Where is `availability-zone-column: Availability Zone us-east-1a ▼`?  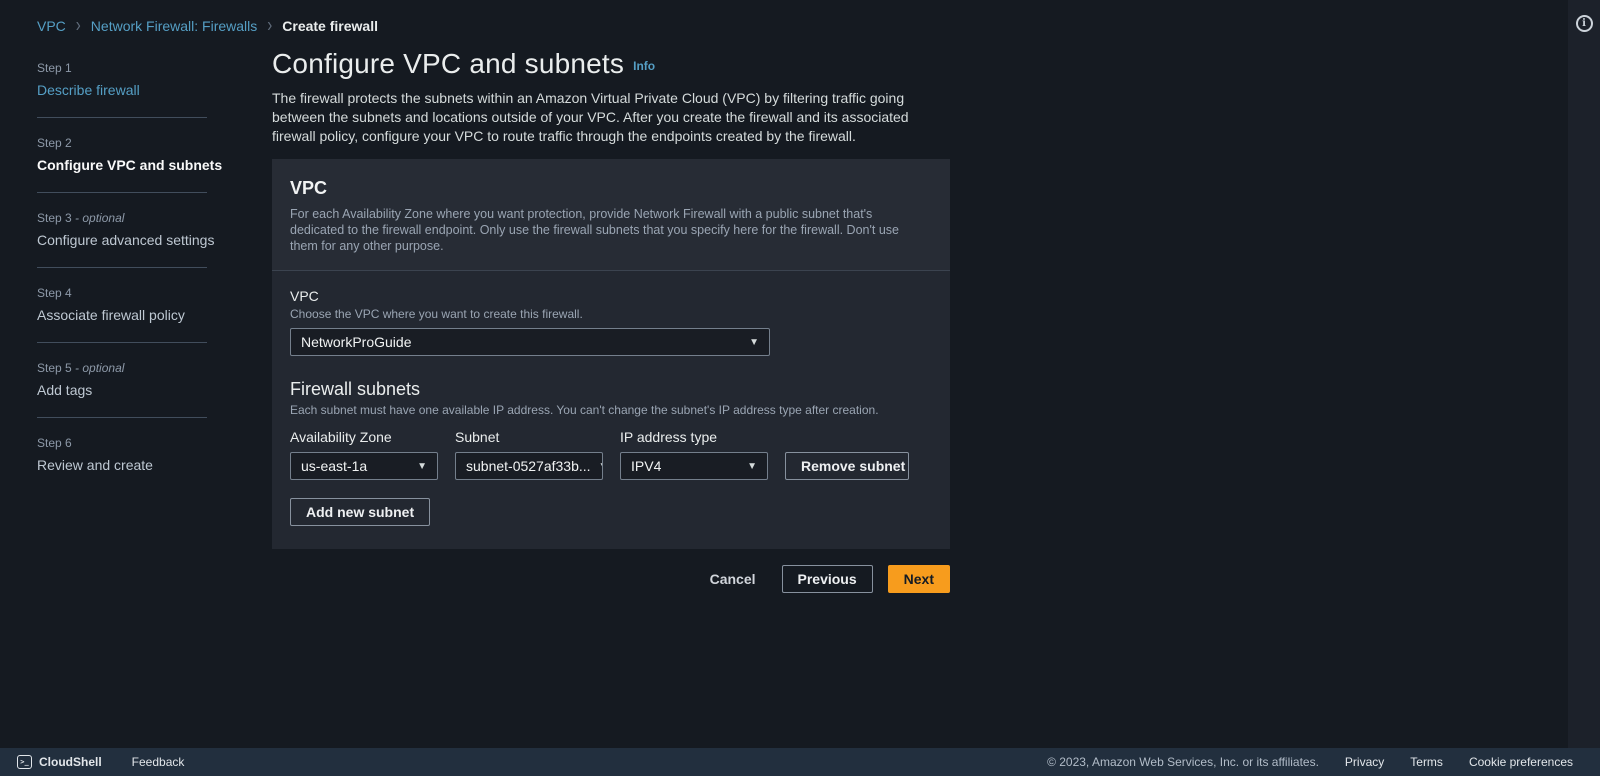 availability-zone-column: Availability Zone us-east-1a ▼ is located at coordinates (364, 454).